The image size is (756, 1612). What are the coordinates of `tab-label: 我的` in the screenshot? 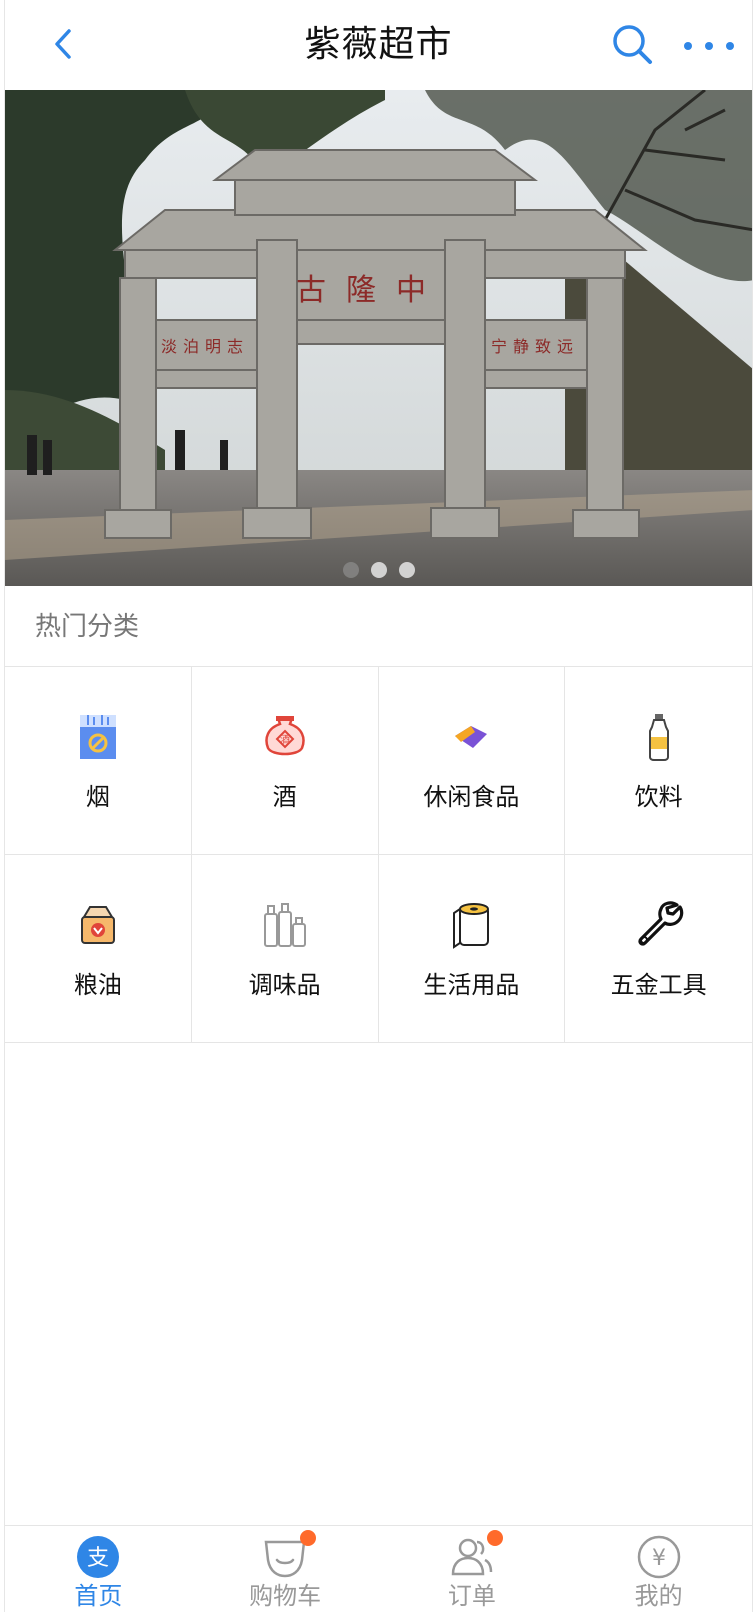 It's located at (658, 1596).